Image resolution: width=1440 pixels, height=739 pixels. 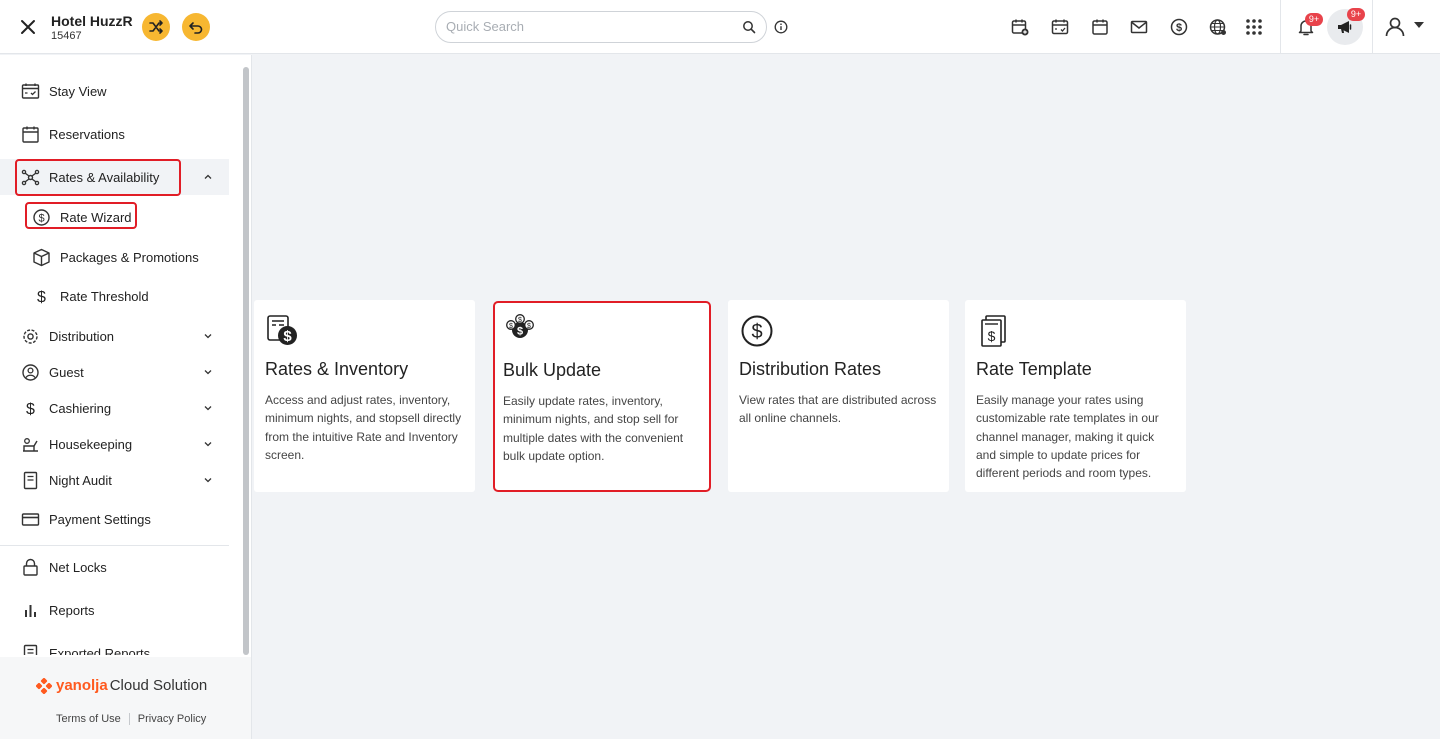 What do you see at coordinates (158, 685) in the screenshot?
I see `brand-suffix: Cloud Solution` at bounding box center [158, 685].